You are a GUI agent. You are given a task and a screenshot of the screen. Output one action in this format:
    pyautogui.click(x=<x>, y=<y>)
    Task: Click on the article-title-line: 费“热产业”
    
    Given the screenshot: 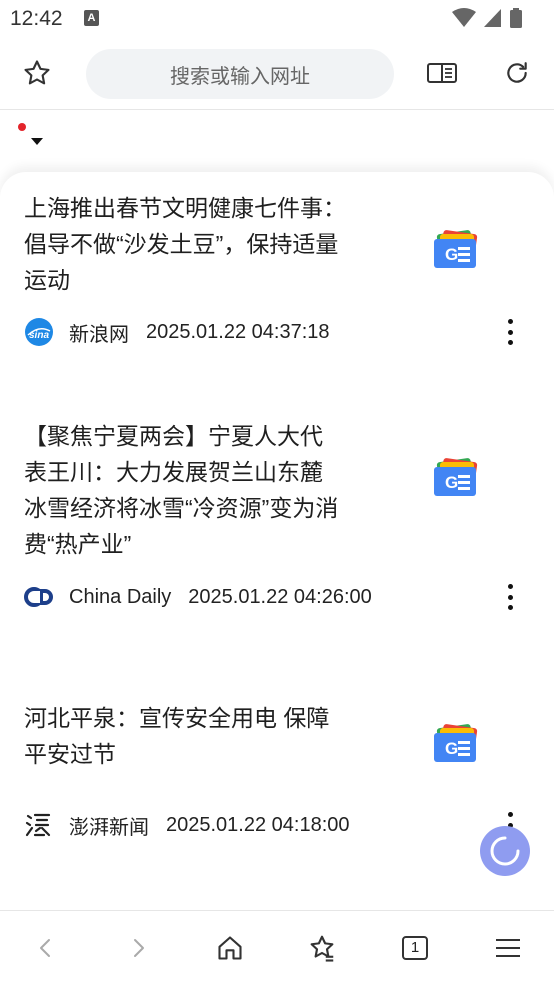 What is the action you would take?
    pyautogui.click(x=78, y=544)
    